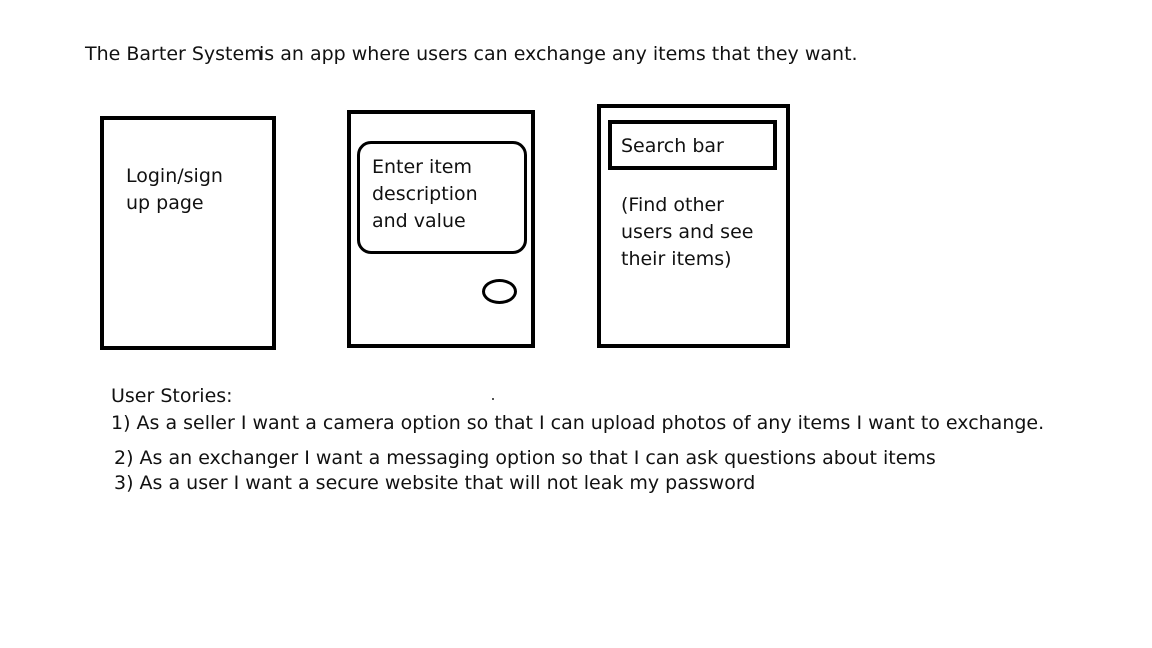 The width and height of the screenshot is (1152, 648). Describe the element at coordinates (174, 189) in the screenshot. I see `login-screen-label: Login/sign up page` at that location.